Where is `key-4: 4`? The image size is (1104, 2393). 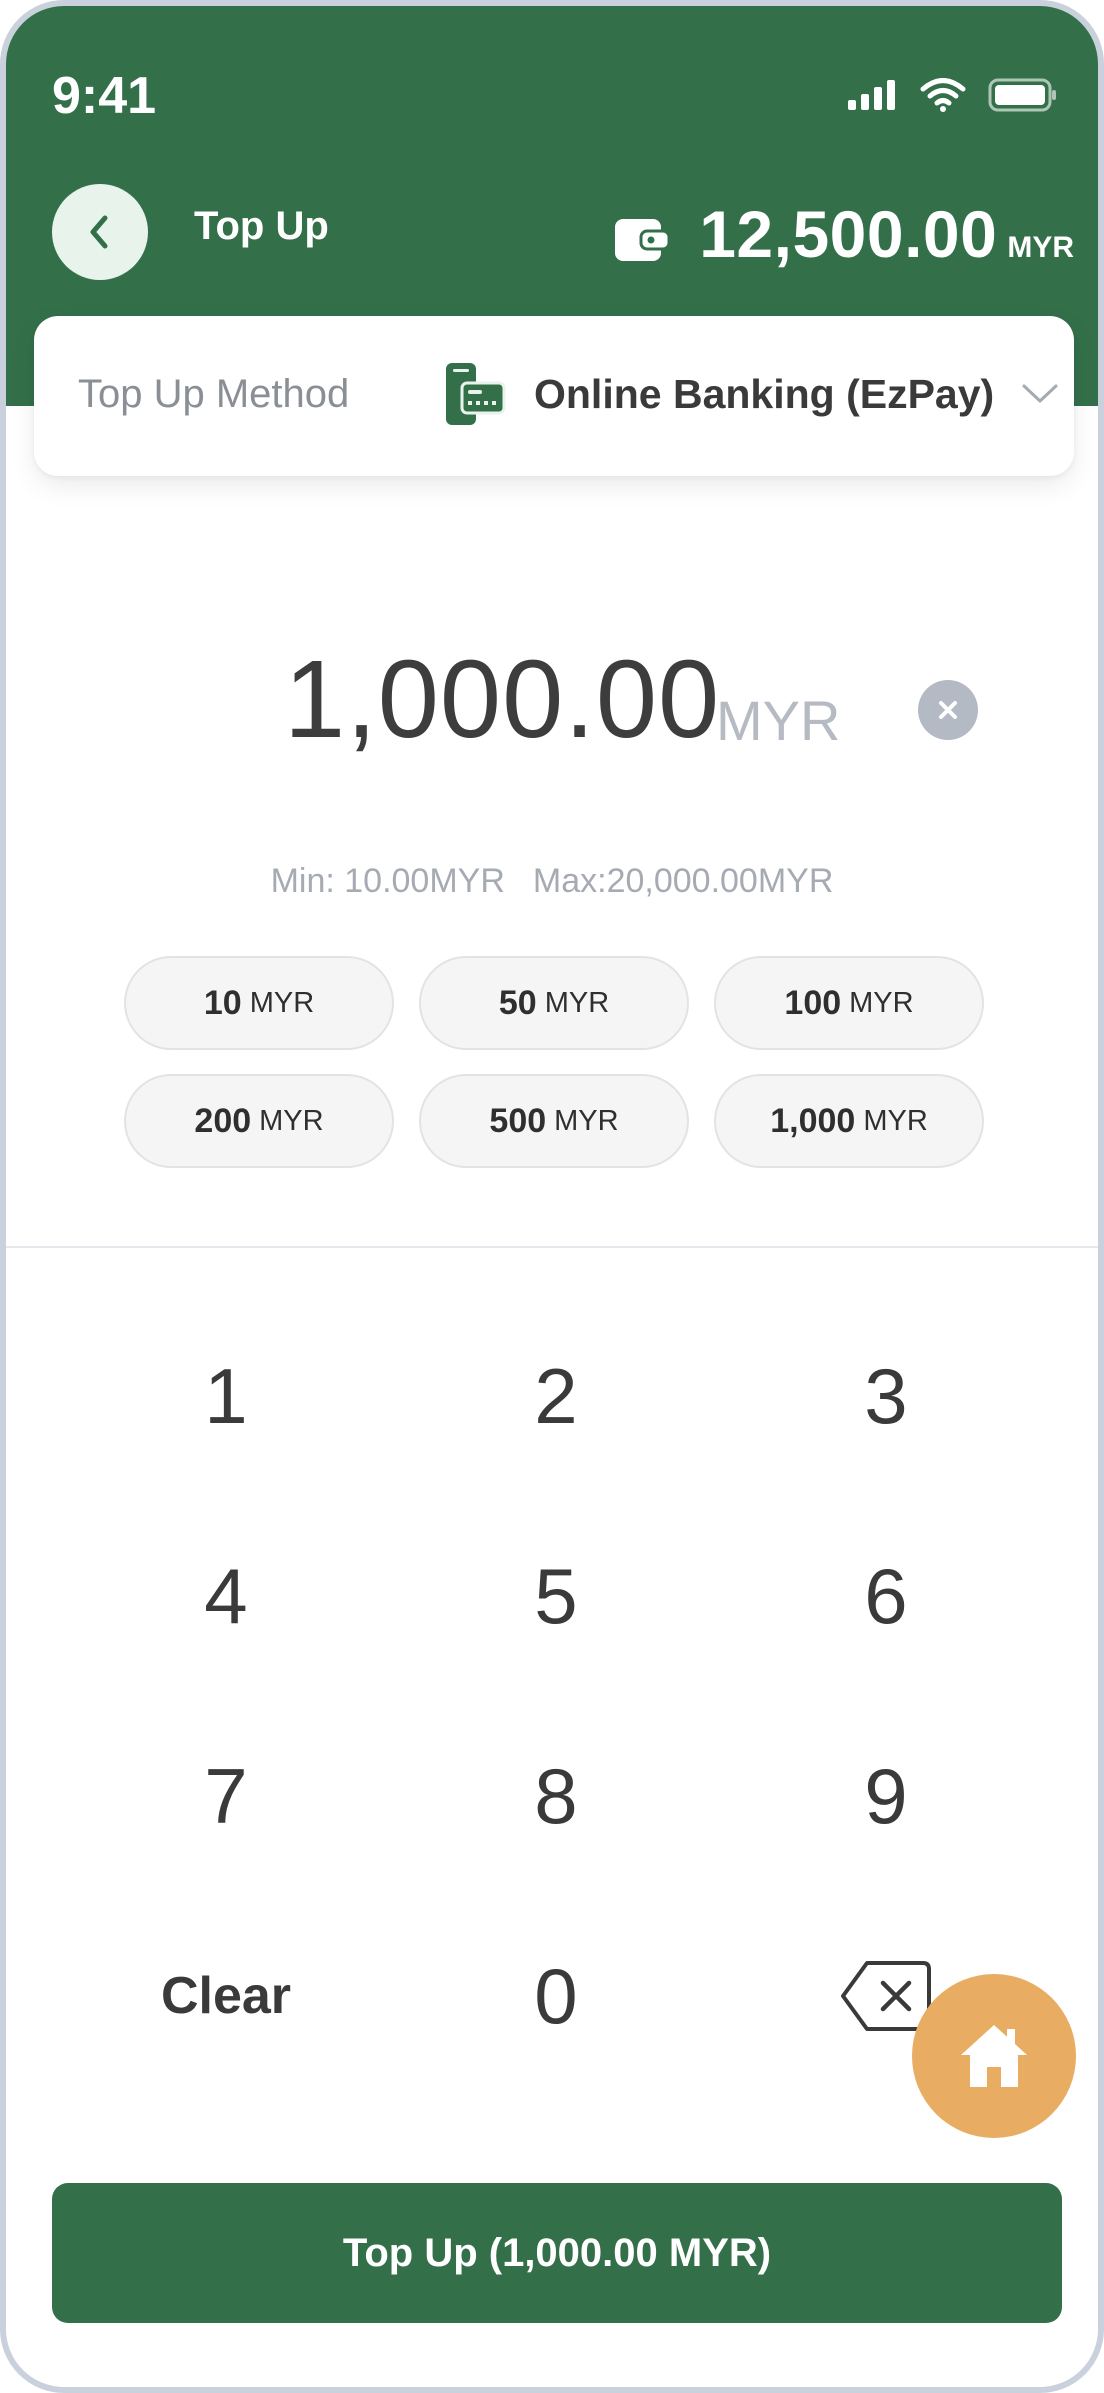 key-4: 4 is located at coordinates (226, 1596).